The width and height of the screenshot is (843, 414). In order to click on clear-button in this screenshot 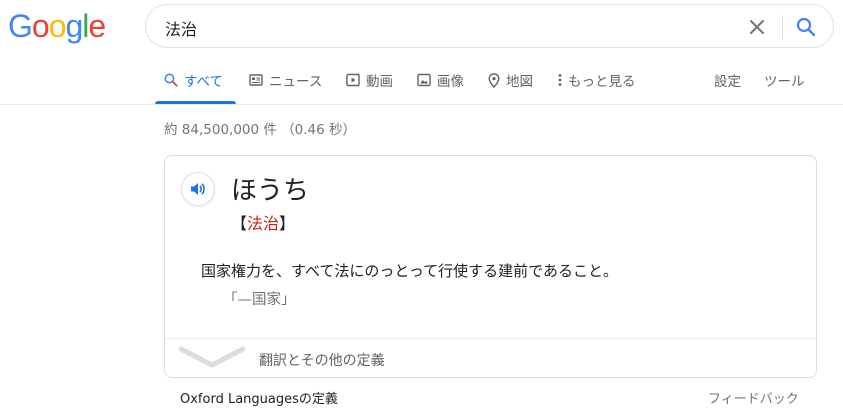, I will do `click(757, 27)`.